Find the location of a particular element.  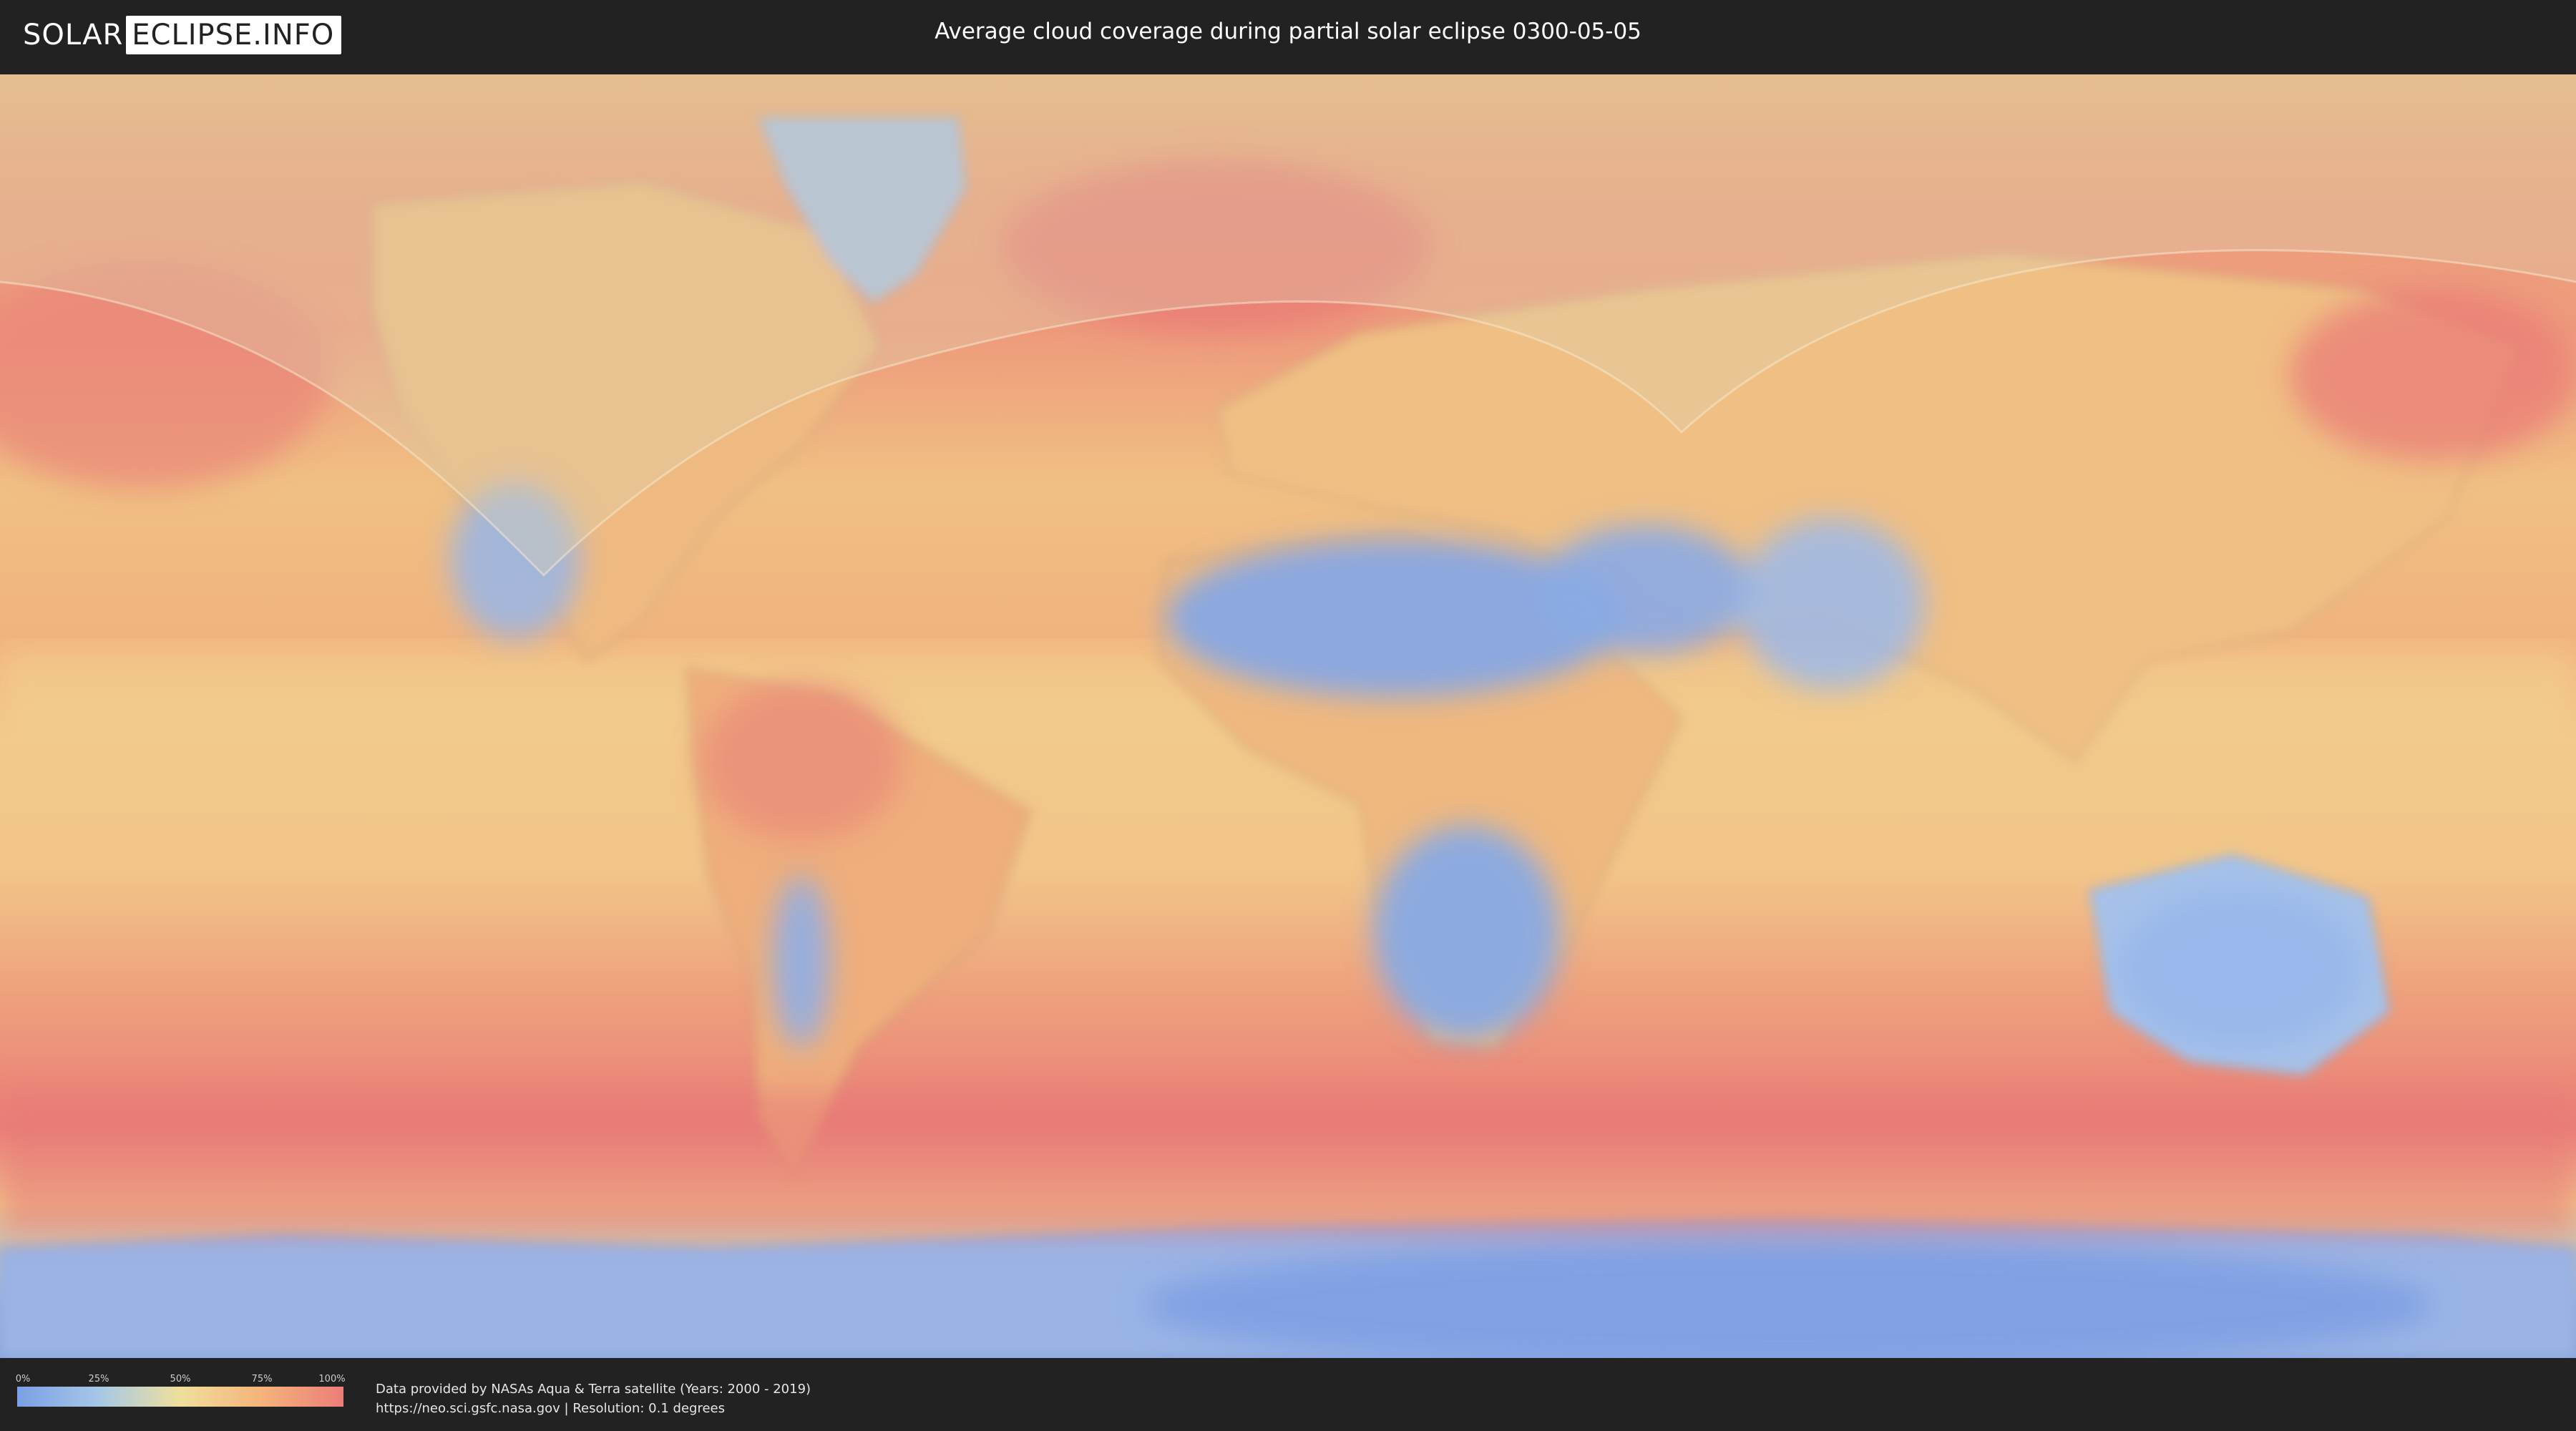

legend-tick-0: 0% is located at coordinates (23, 1379).